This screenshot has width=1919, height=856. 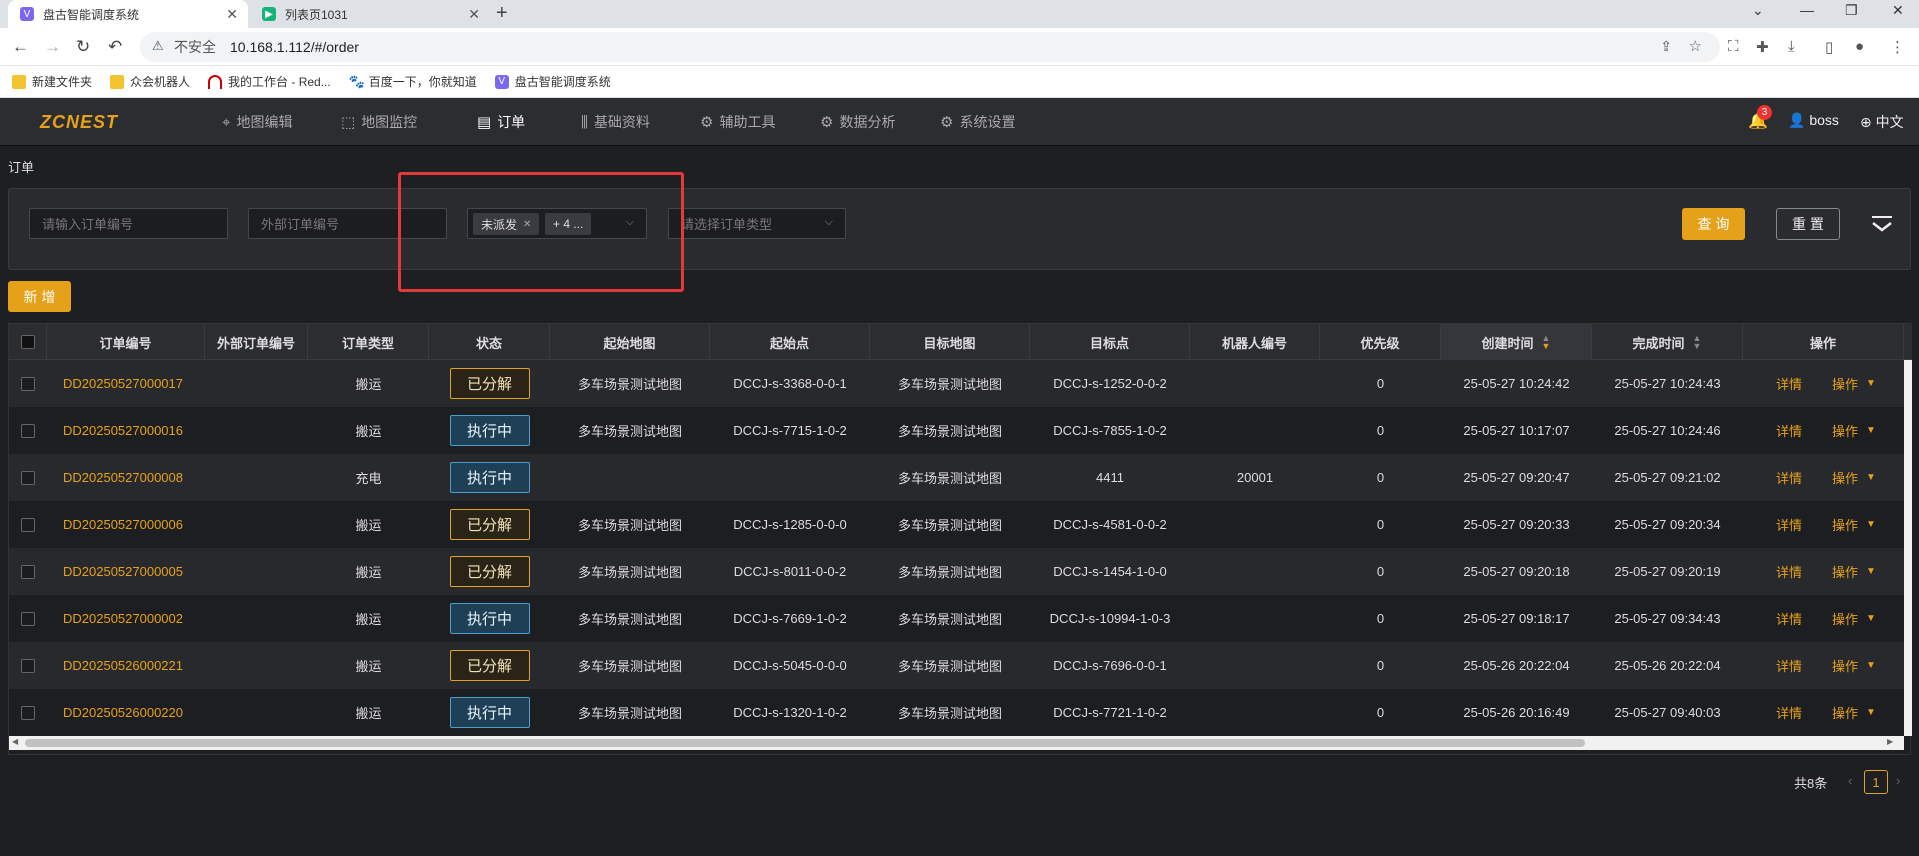 What do you see at coordinates (1850, 780) in the screenshot?
I see `prev-page-icon: ‹` at bounding box center [1850, 780].